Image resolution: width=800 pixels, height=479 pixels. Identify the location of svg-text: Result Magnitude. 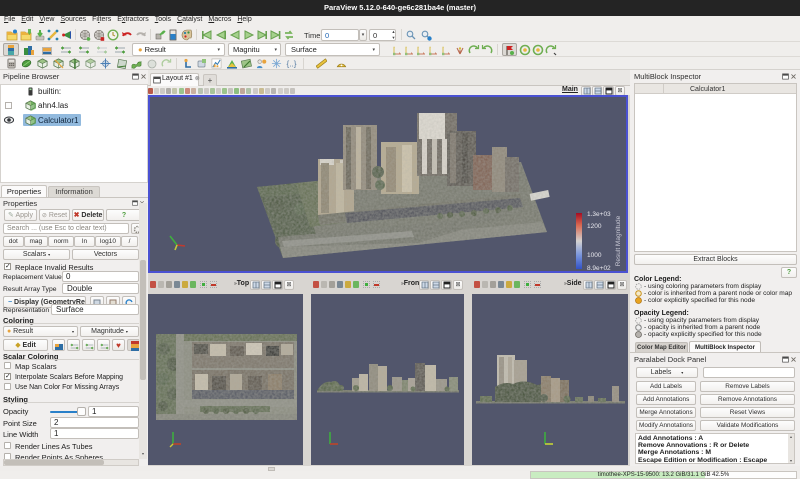
(618, 240).